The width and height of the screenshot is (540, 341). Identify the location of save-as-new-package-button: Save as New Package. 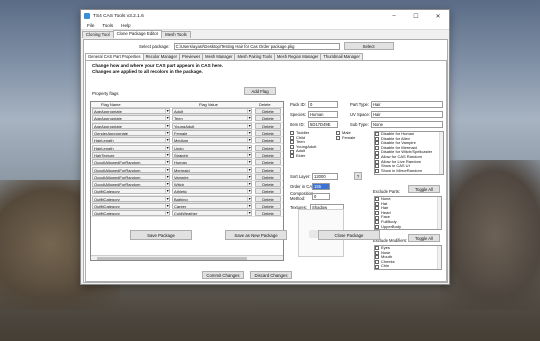
(256, 235).